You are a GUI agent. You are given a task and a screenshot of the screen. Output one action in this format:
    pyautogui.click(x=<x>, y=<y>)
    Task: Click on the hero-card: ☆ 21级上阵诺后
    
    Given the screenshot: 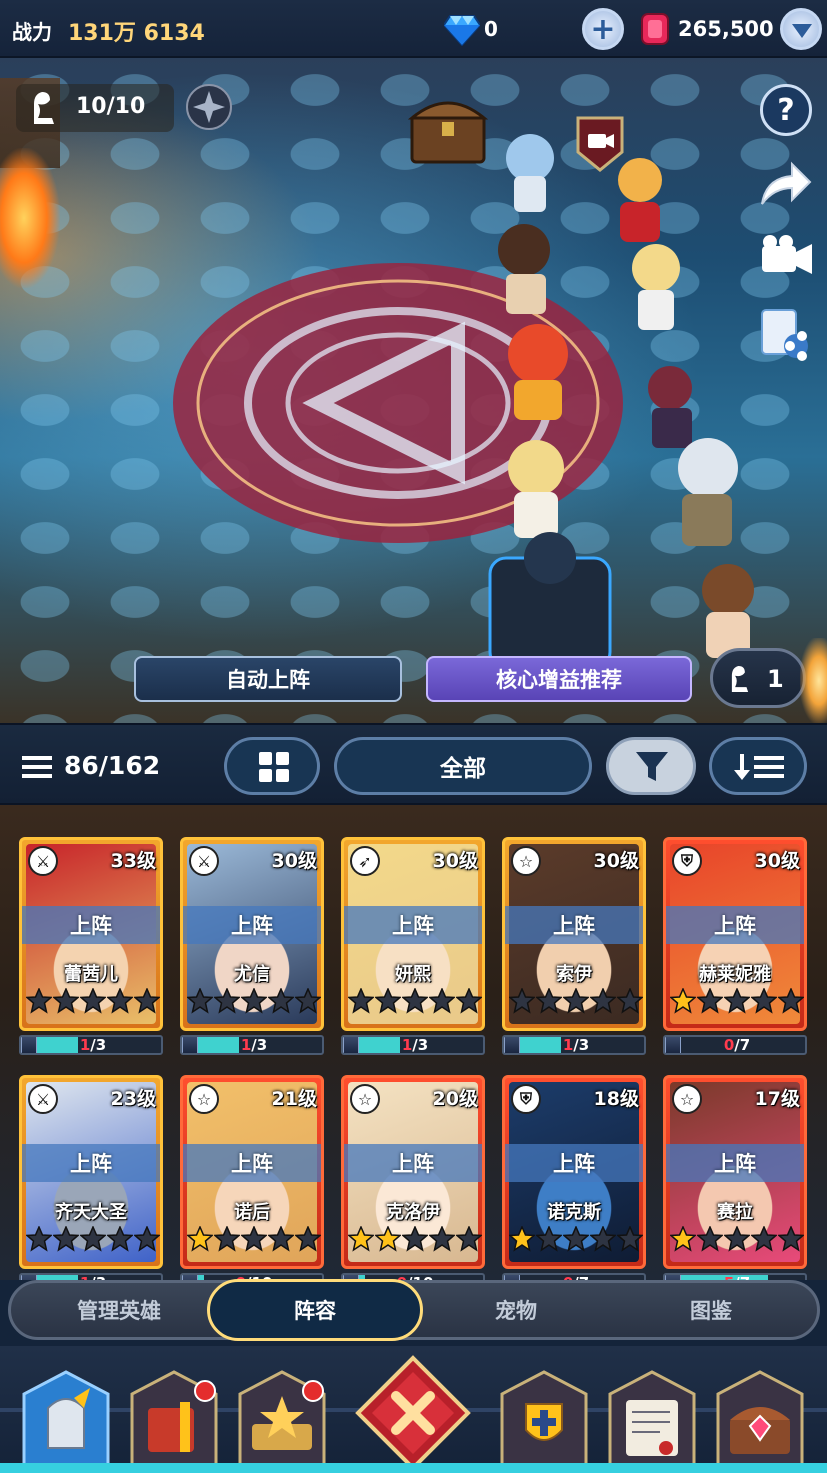 What is the action you would take?
    pyautogui.click(x=252, y=1172)
    